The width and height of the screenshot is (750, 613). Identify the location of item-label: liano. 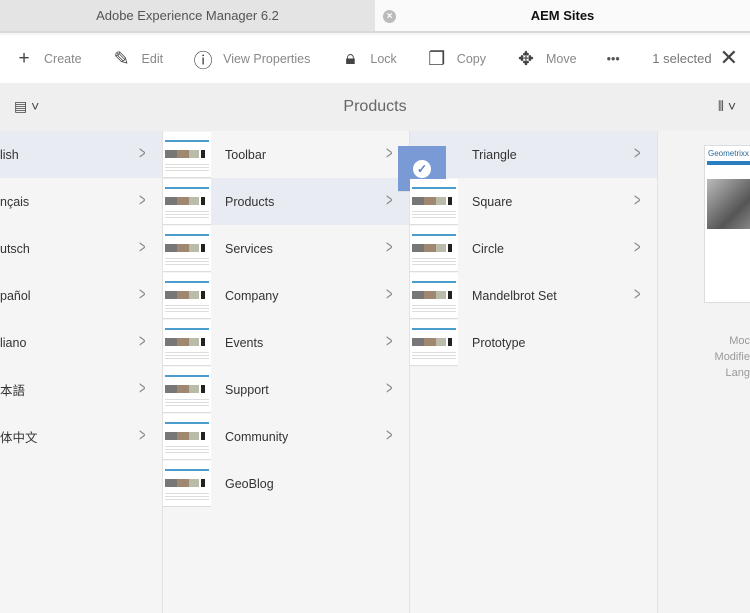
(13, 342).